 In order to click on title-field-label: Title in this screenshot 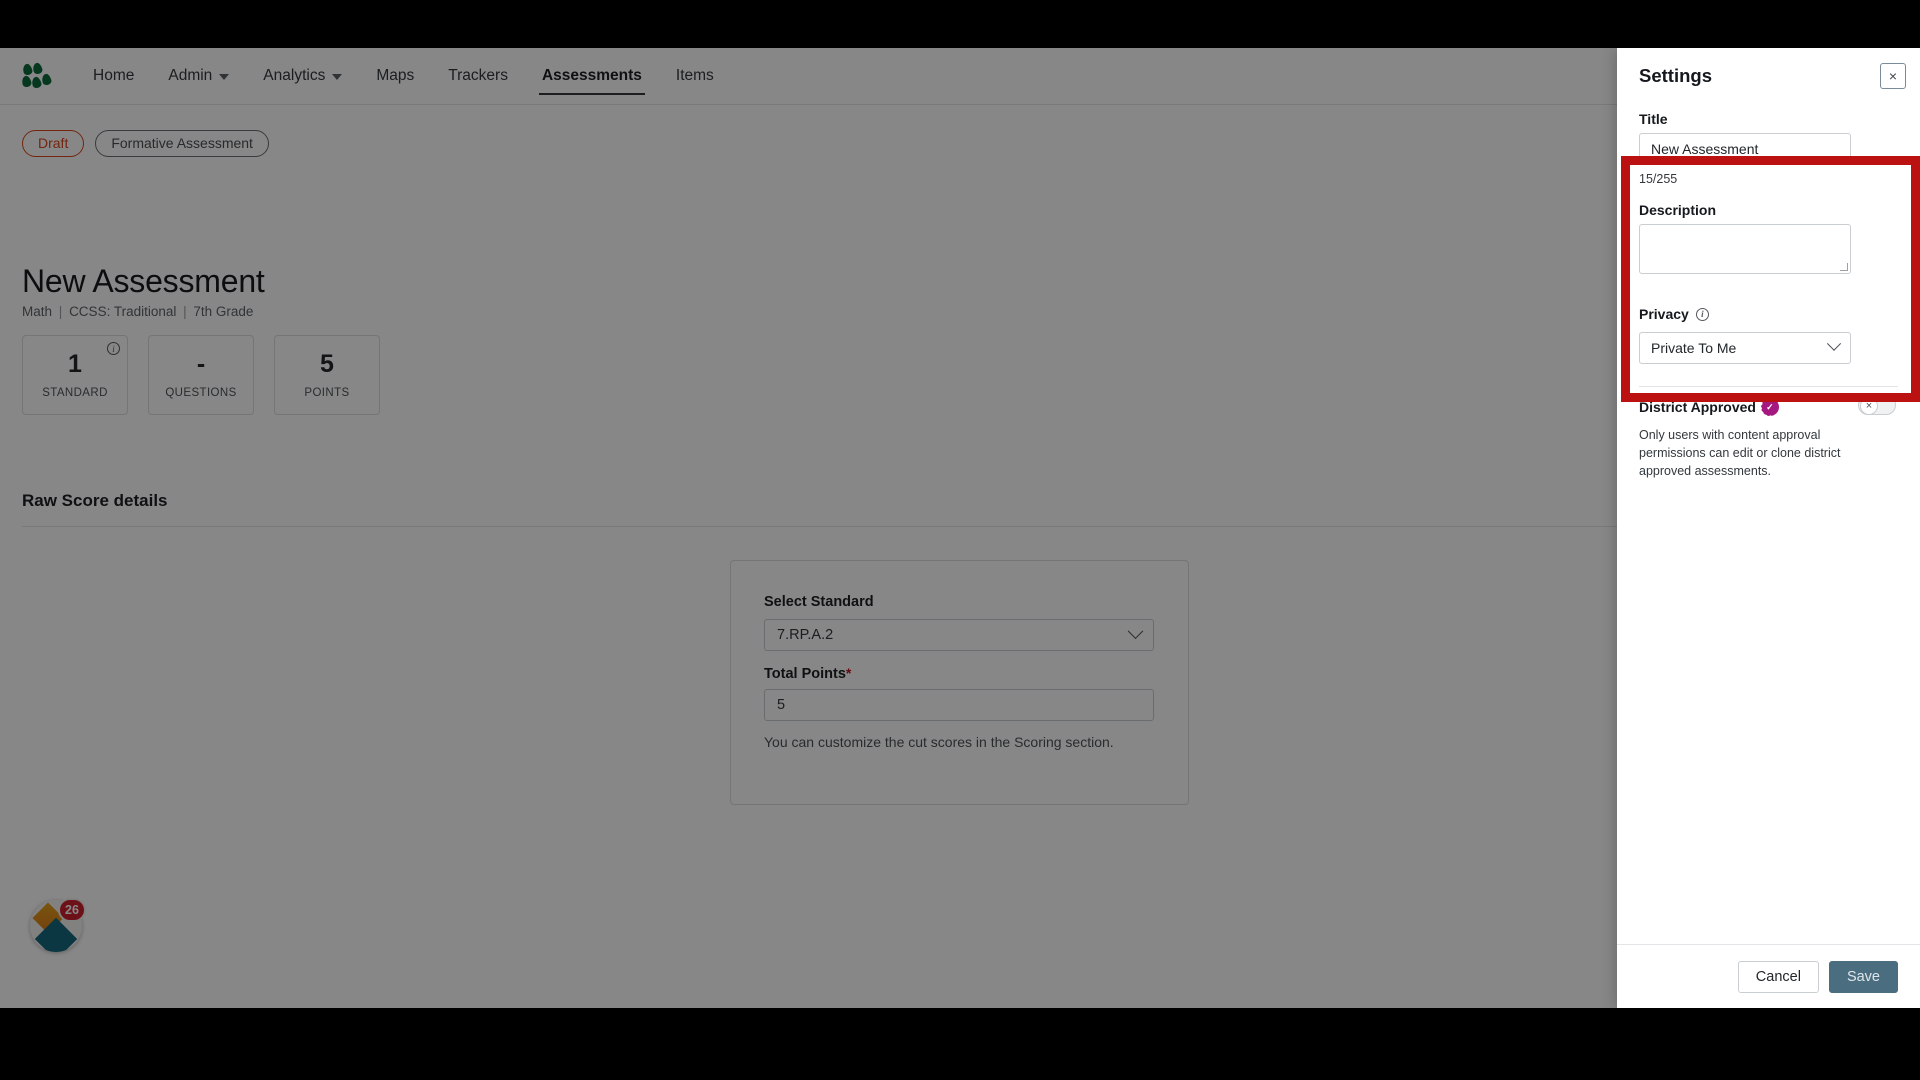, I will do `click(1653, 119)`.